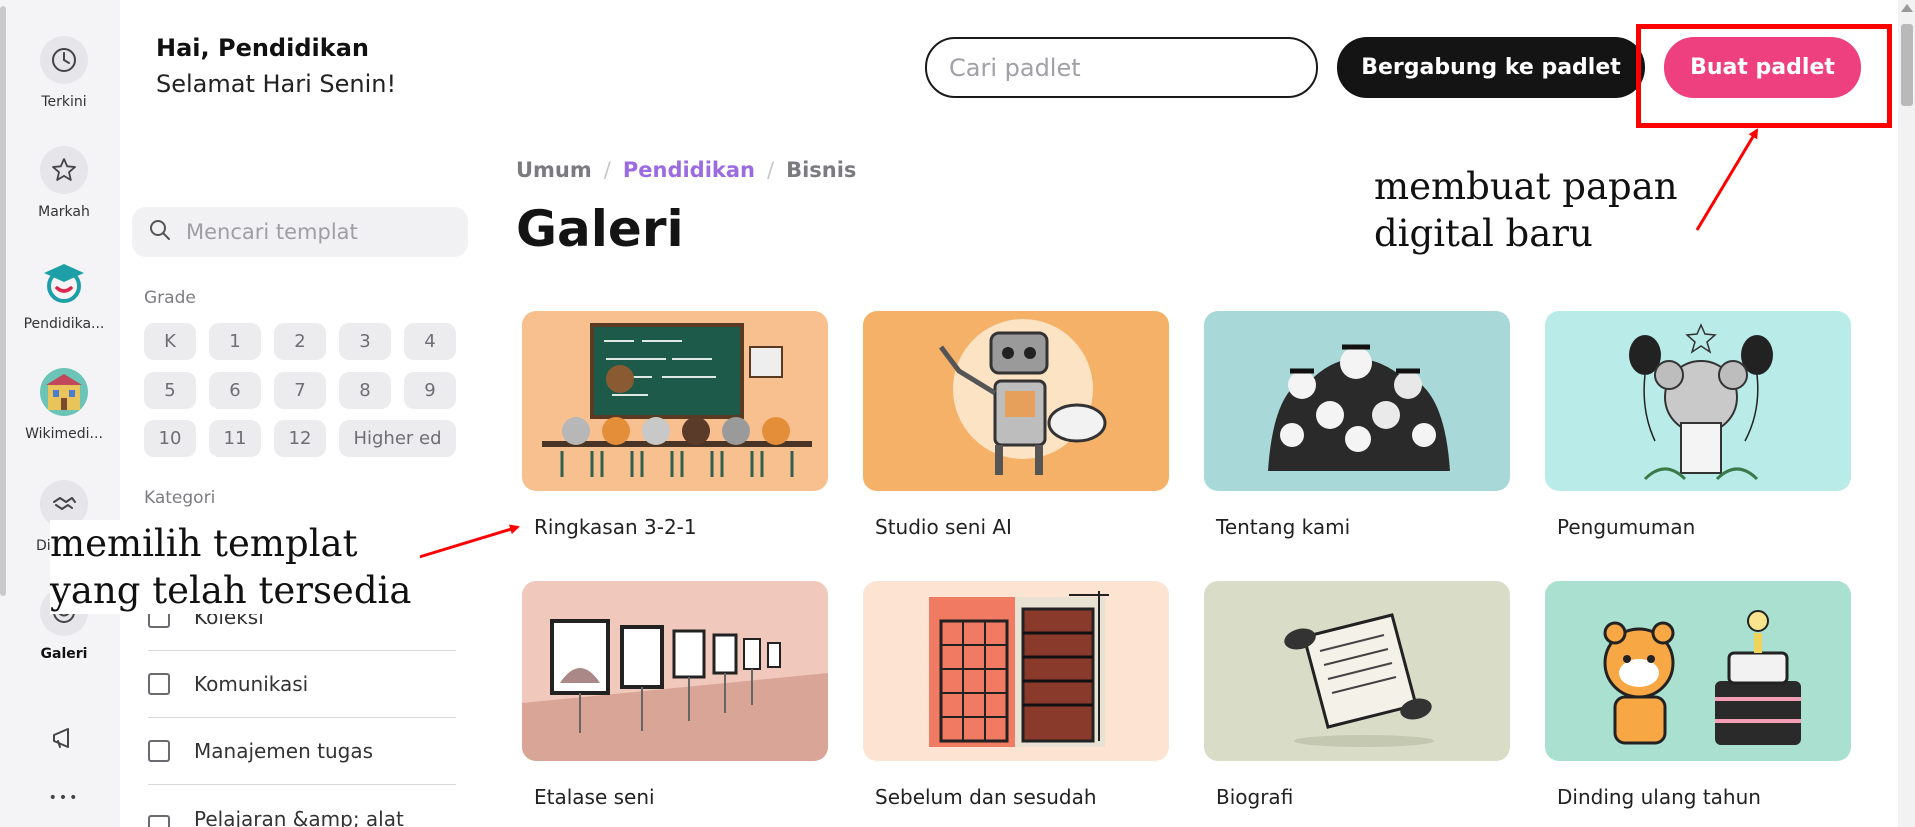  I want to click on arrow-to-first-template, so click(467, 542).